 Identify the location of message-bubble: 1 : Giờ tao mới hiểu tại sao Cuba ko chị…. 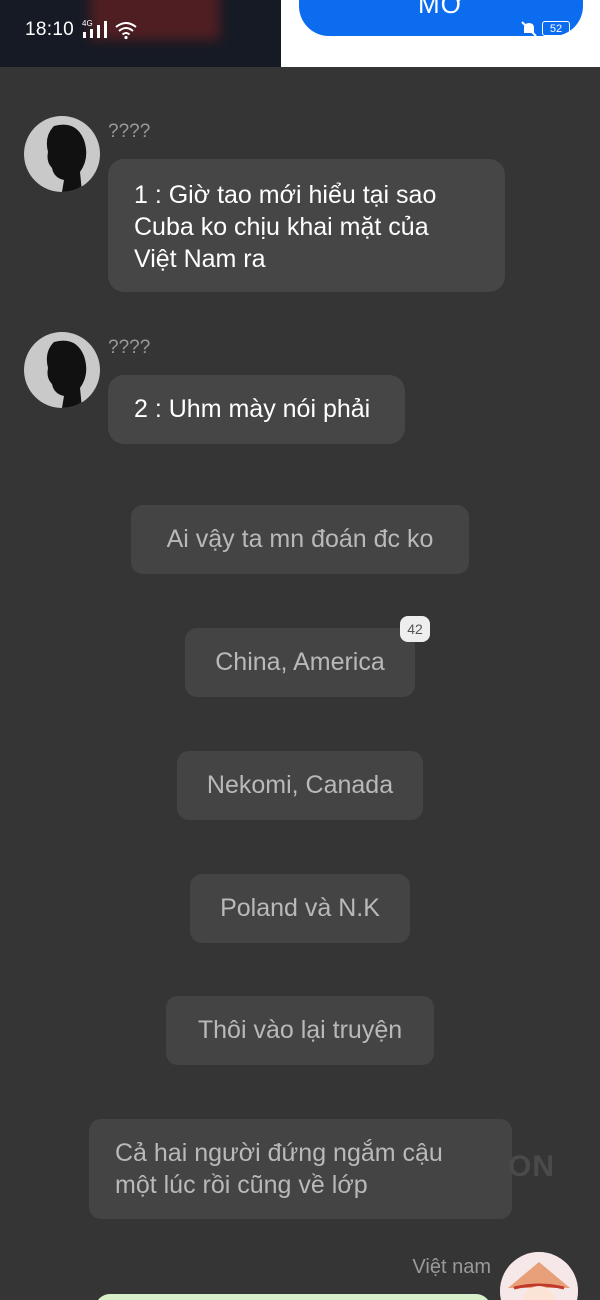
(306, 225).